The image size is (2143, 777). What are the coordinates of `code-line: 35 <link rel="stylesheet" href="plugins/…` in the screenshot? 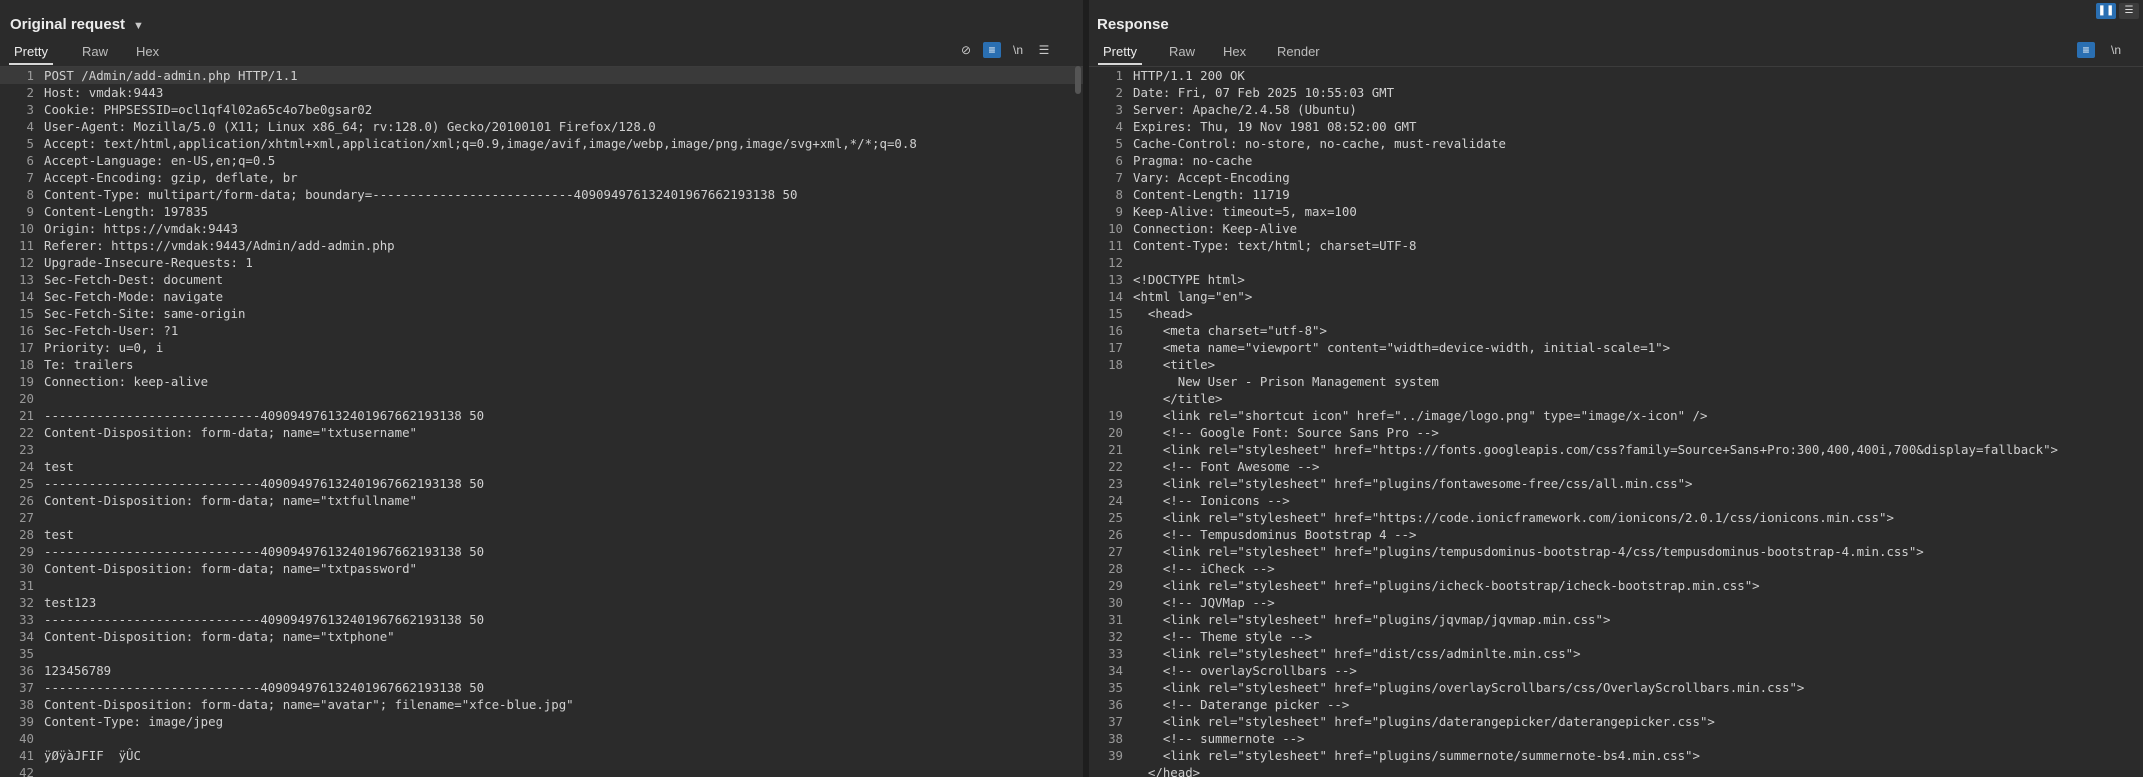 It's located at (1616, 687).